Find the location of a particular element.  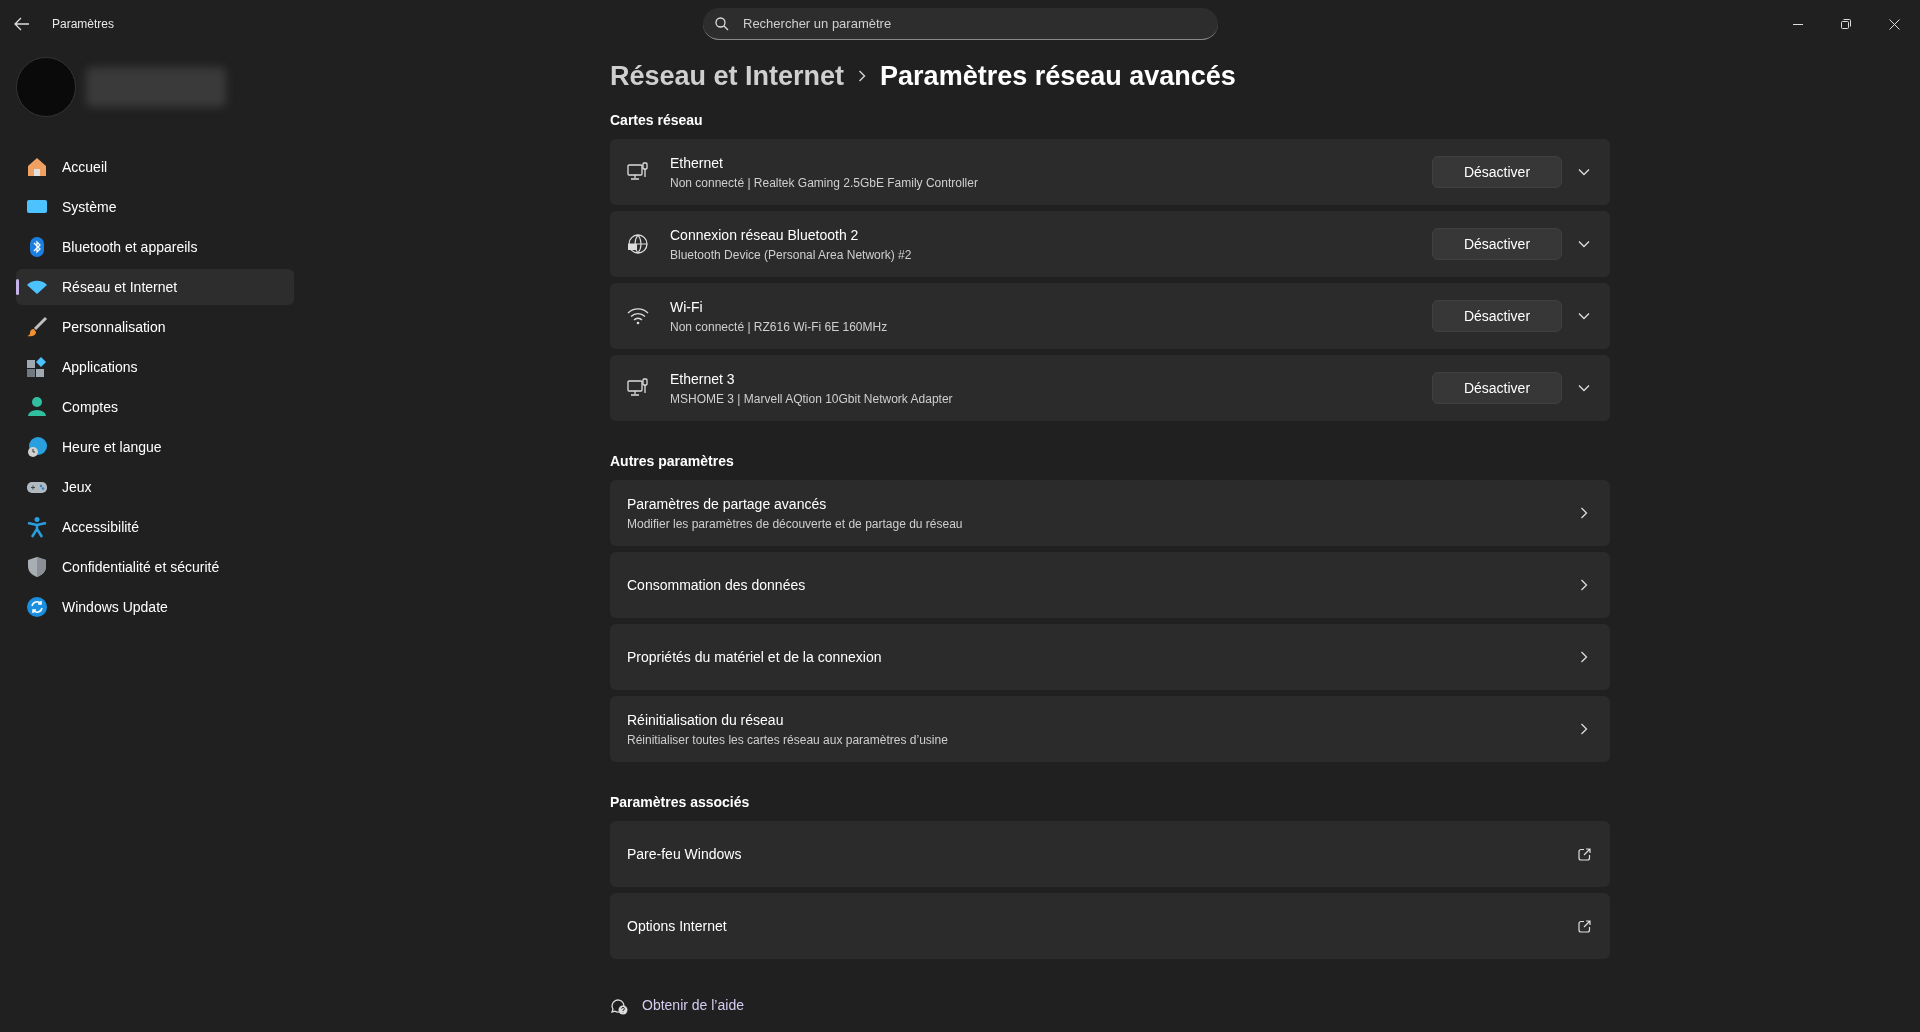

sidebar-item: Bluetooth et appareils is located at coordinates (155, 247).